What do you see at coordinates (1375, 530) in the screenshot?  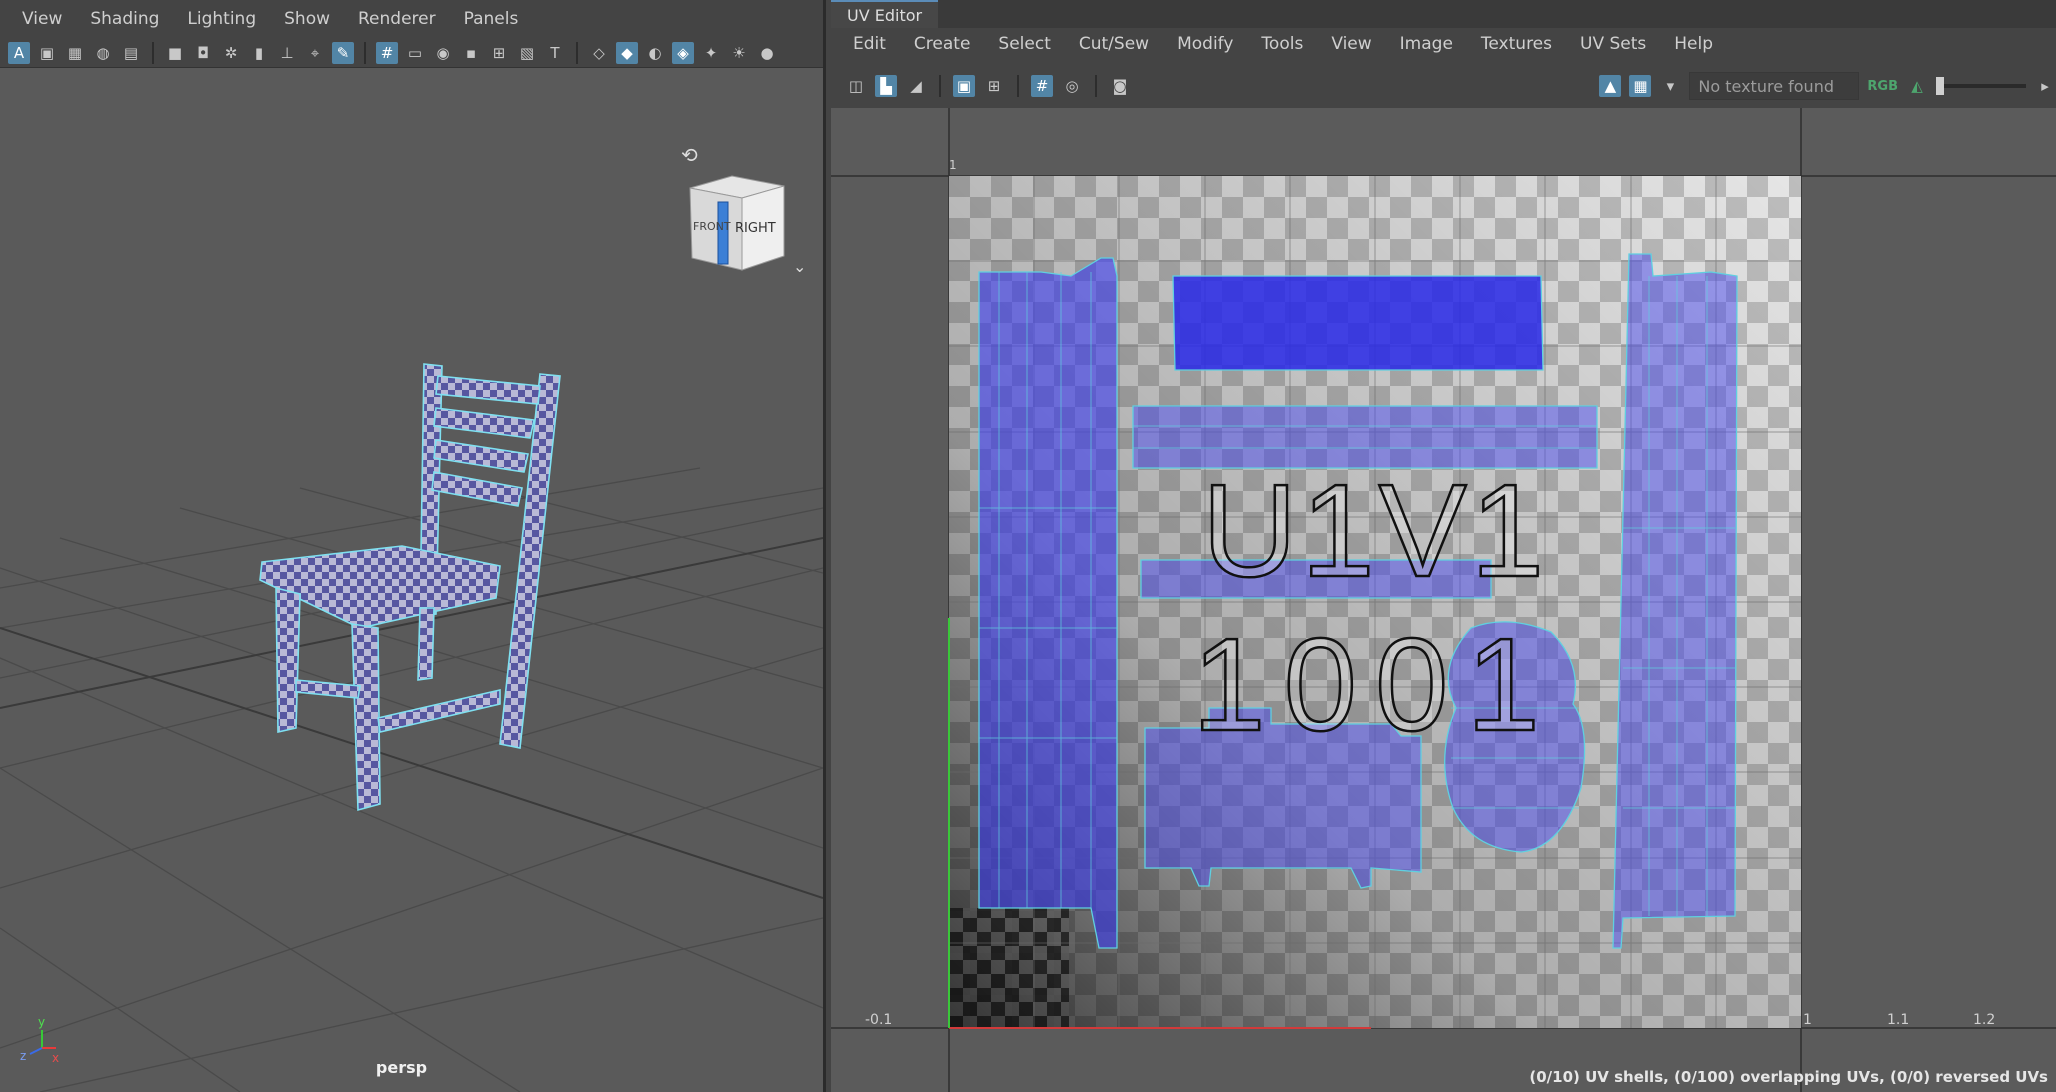 I see `tile-label-u1v1: U1V1` at bounding box center [1375, 530].